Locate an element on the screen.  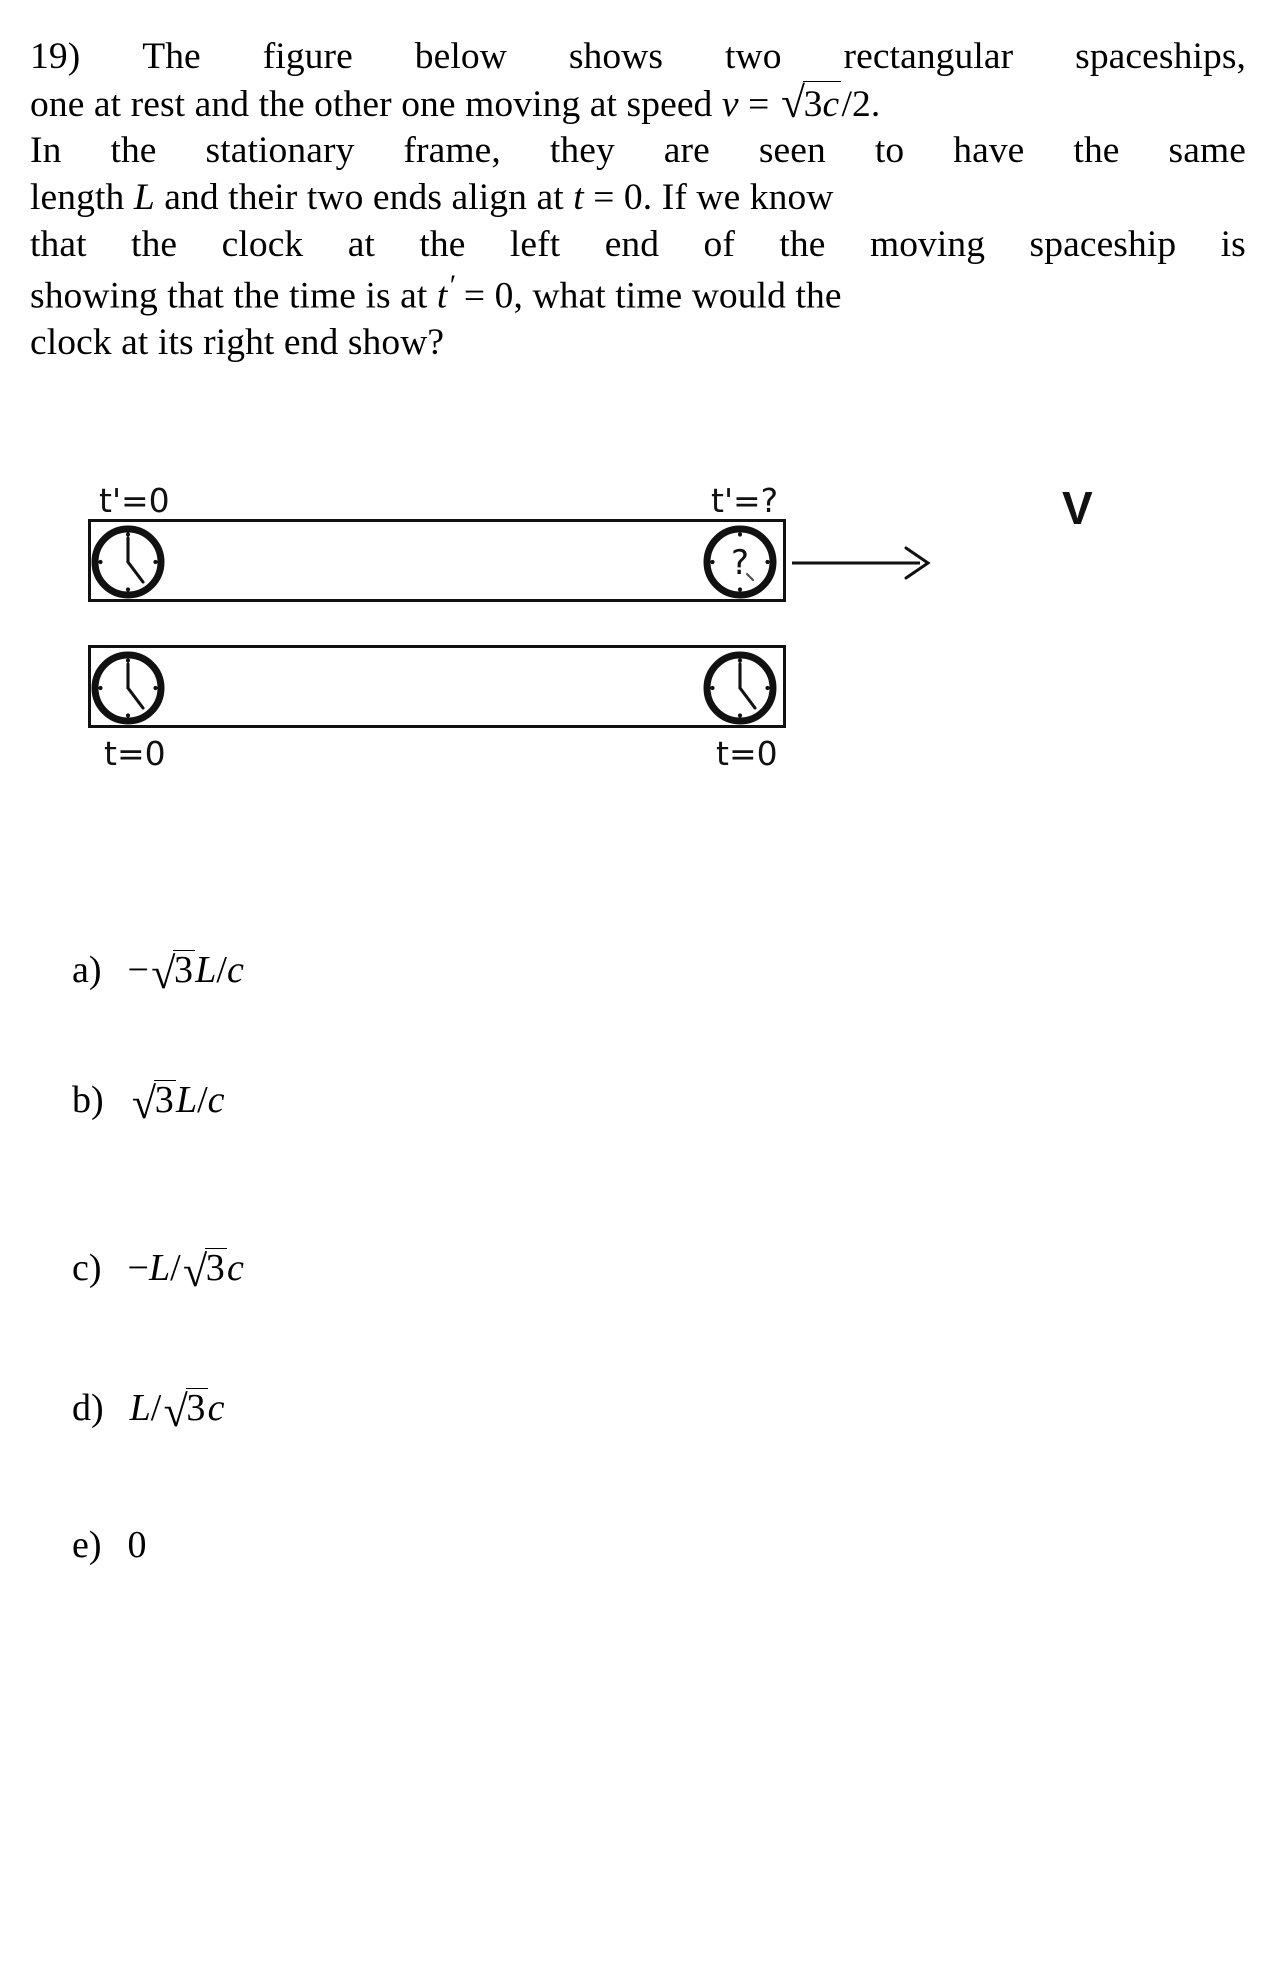
speed-variable: v is located at coordinates (730, 104).